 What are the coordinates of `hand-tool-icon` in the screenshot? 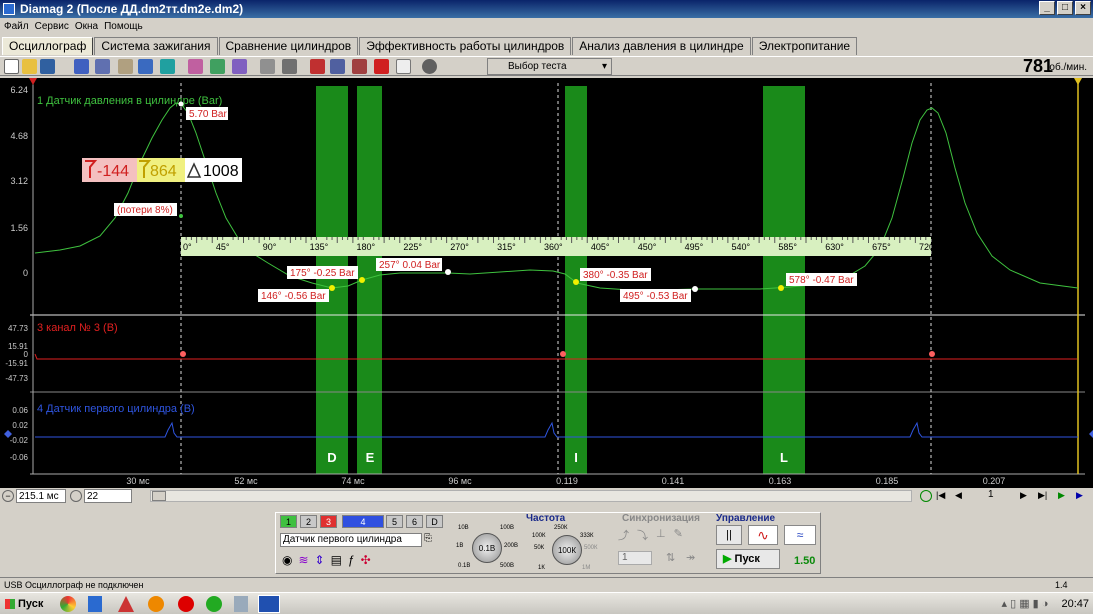 It's located at (125, 66).